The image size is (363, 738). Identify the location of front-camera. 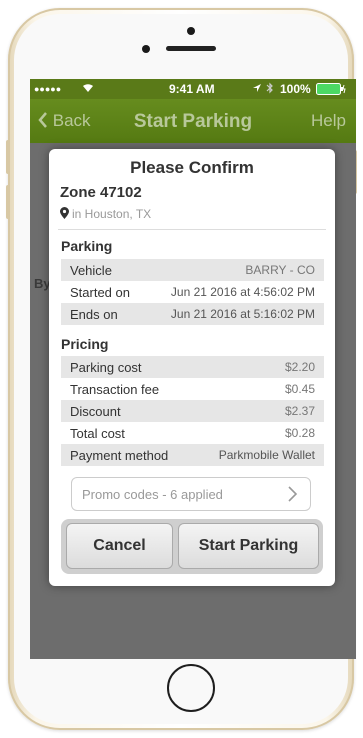
(146, 49).